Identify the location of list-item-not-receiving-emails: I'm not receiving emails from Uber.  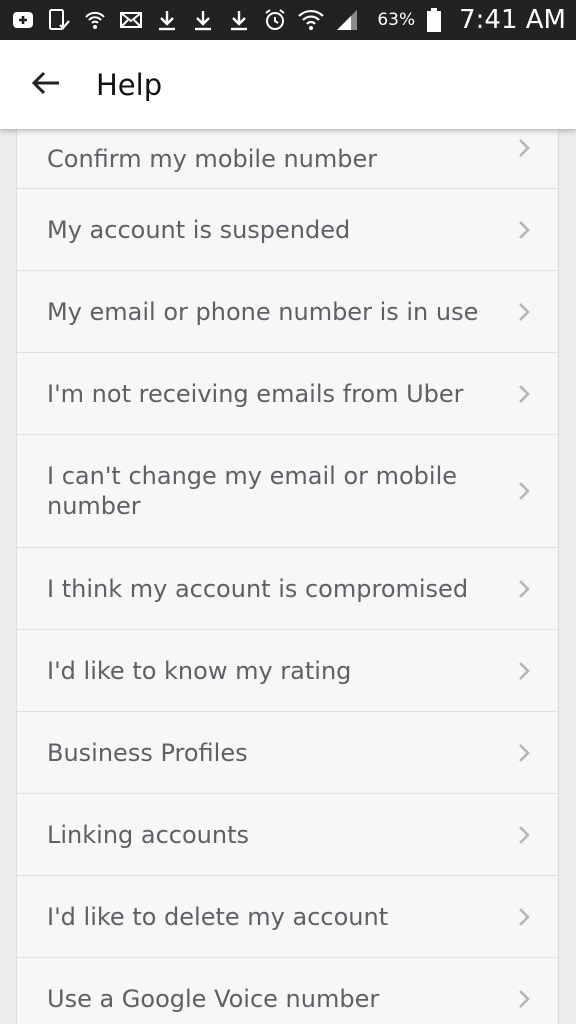
(287, 394).